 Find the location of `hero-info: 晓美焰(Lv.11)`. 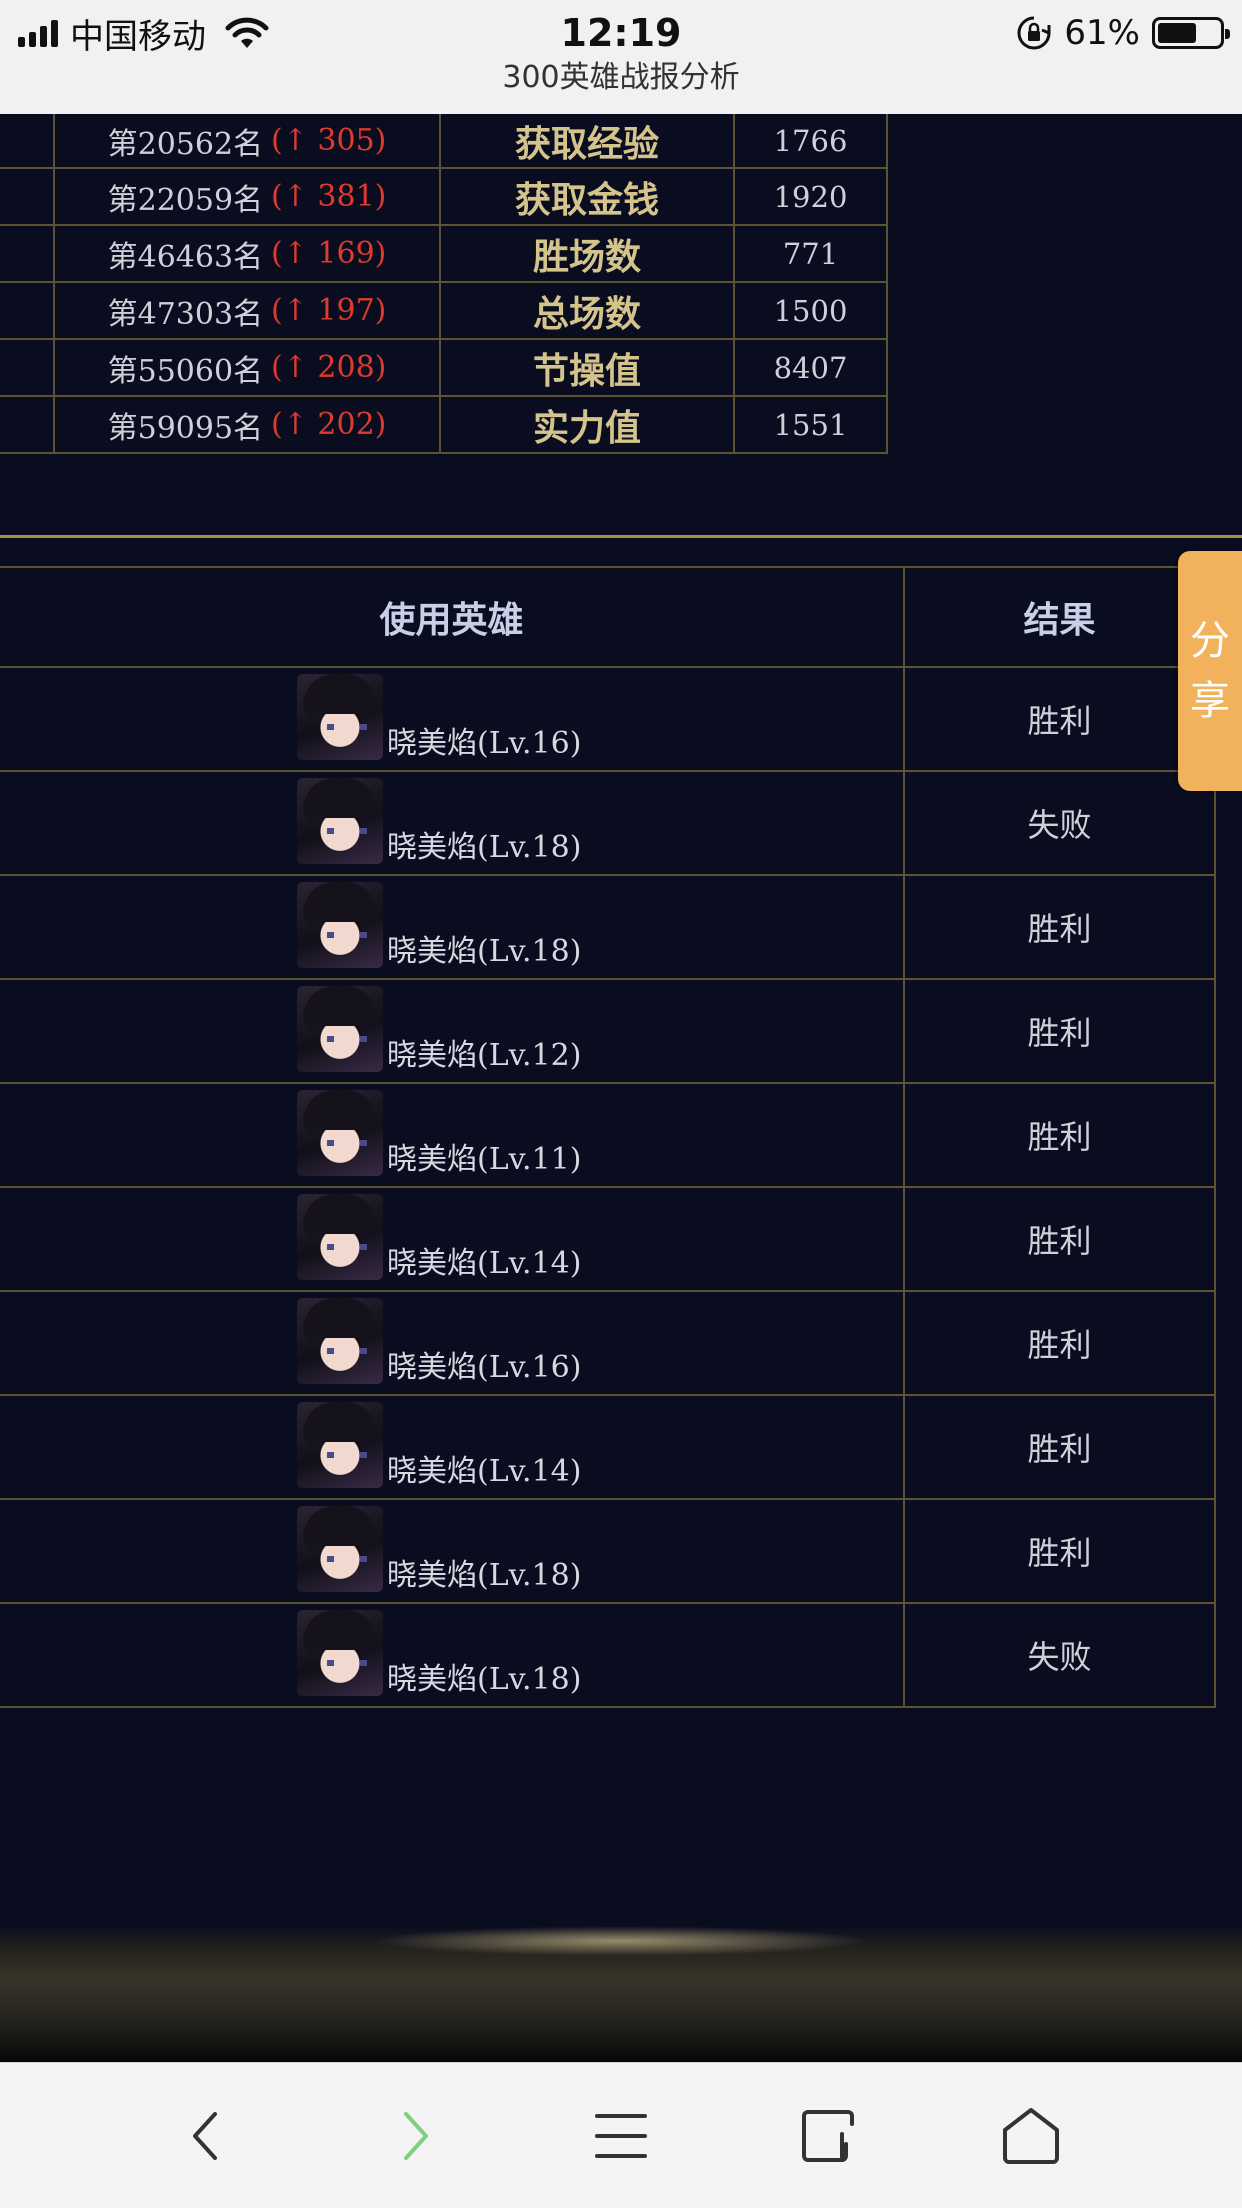

hero-info: 晓美焰(Lv.11) is located at coordinates (439, 1136).